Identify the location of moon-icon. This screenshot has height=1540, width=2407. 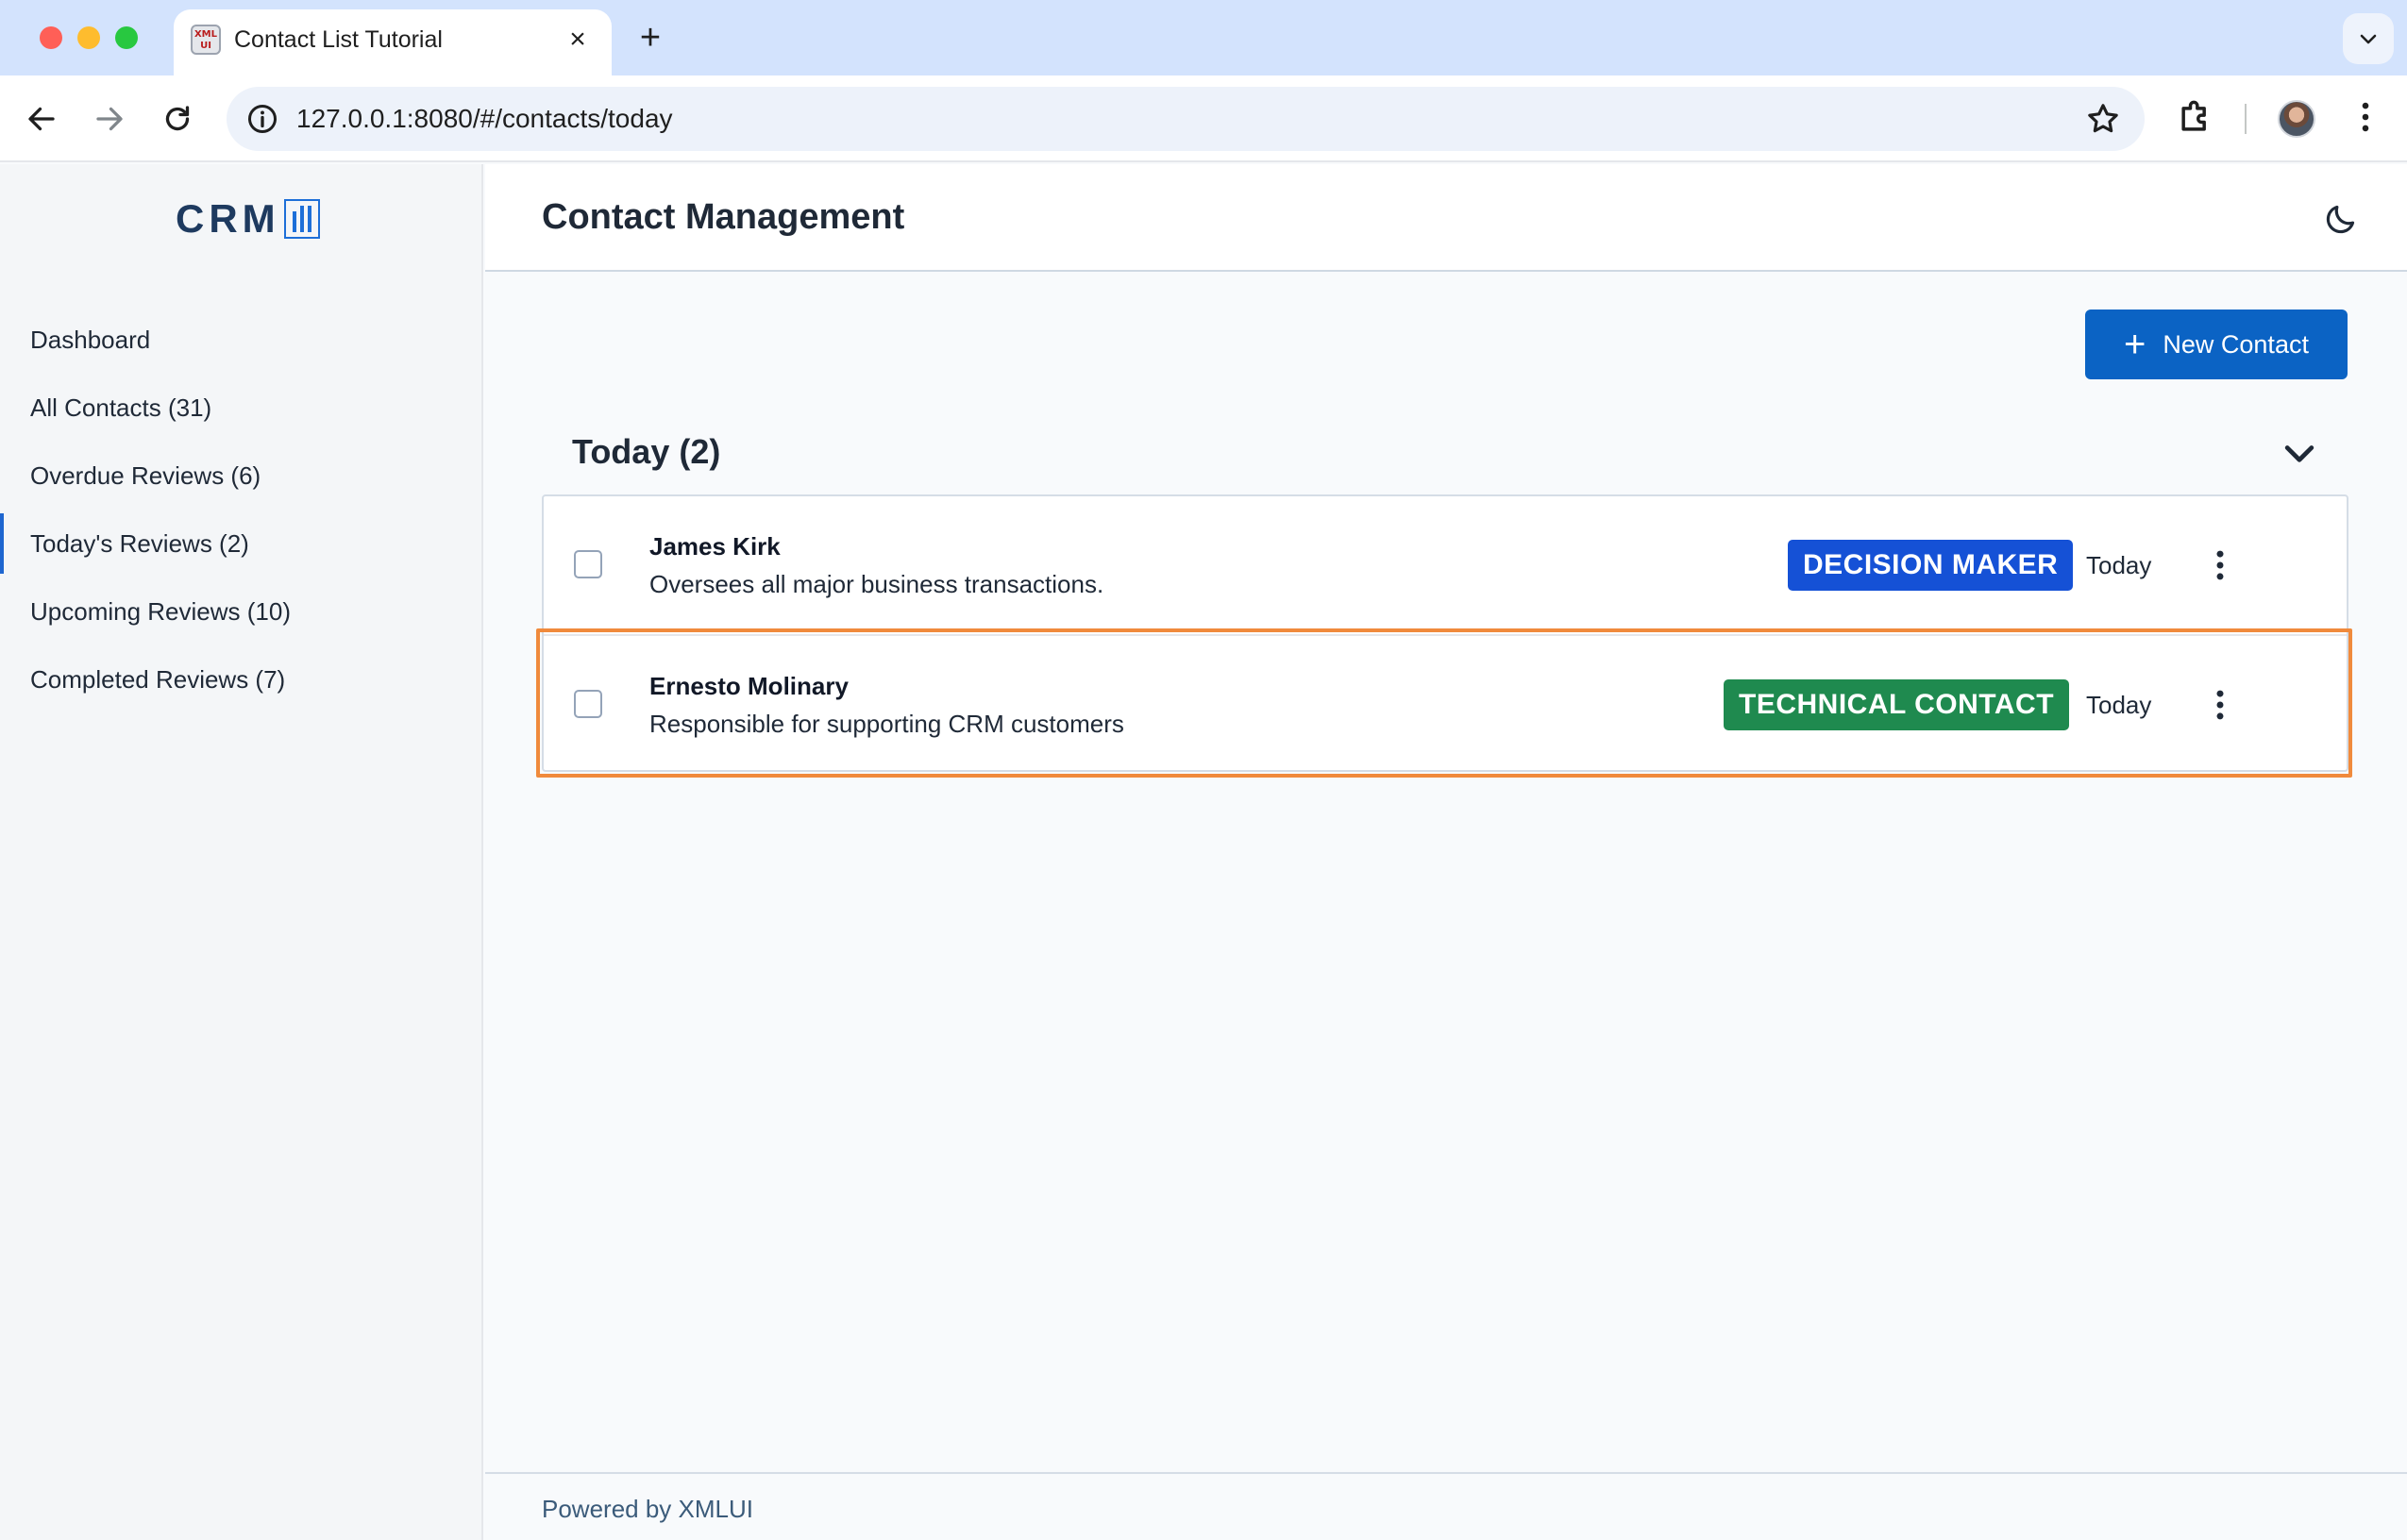
(2341, 219).